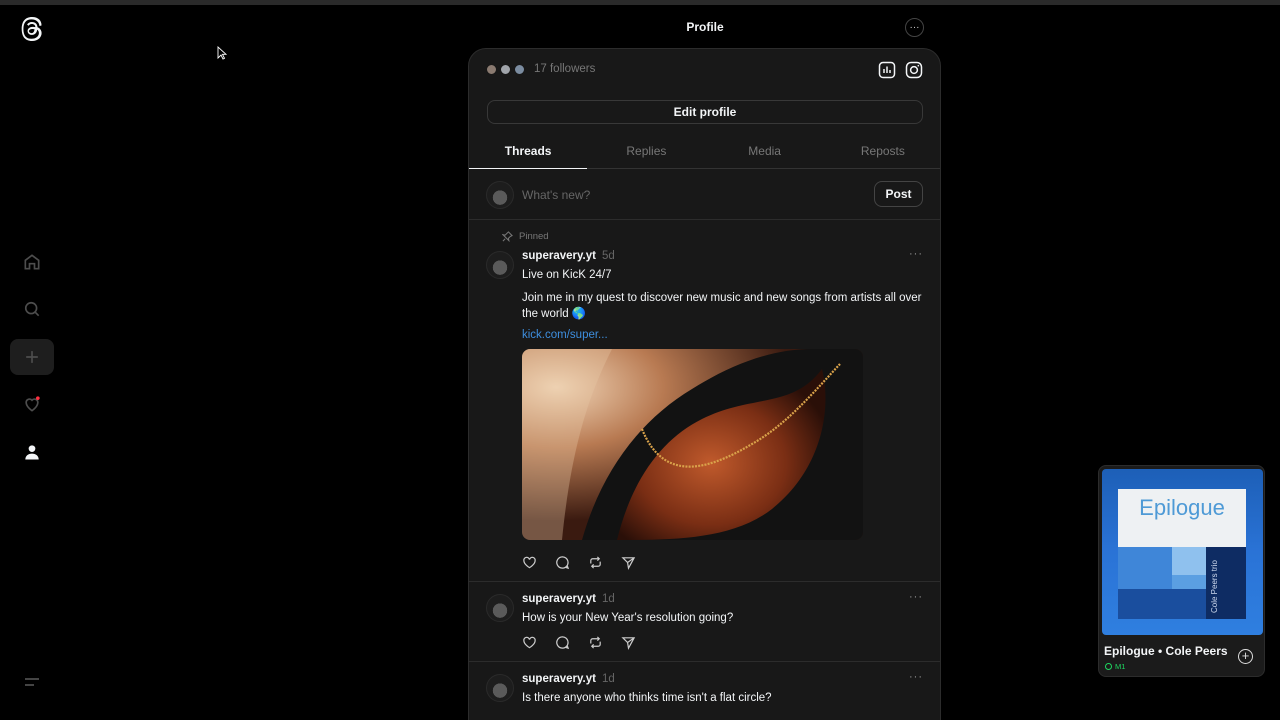 The image size is (1280, 720). Describe the element at coordinates (898, 194) in the screenshot. I see `post-button: Post` at that location.